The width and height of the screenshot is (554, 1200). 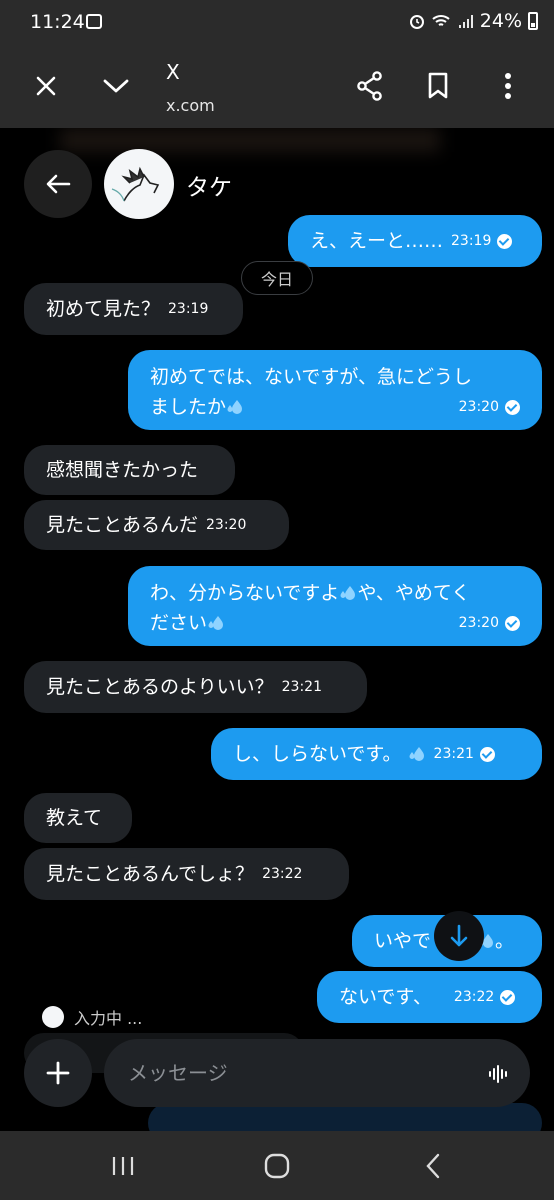 I want to click on back-arrow-icon, so click(x=58, y=184).